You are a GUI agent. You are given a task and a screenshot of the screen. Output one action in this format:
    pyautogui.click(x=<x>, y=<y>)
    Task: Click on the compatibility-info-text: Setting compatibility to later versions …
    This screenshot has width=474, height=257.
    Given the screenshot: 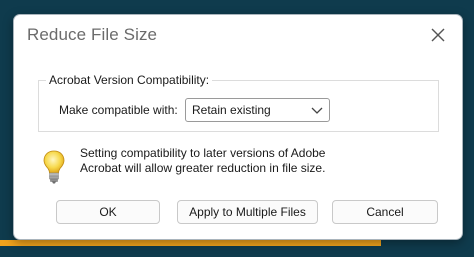 What is the action you would take?
    pyautogui.click(x=203, y=160)
    